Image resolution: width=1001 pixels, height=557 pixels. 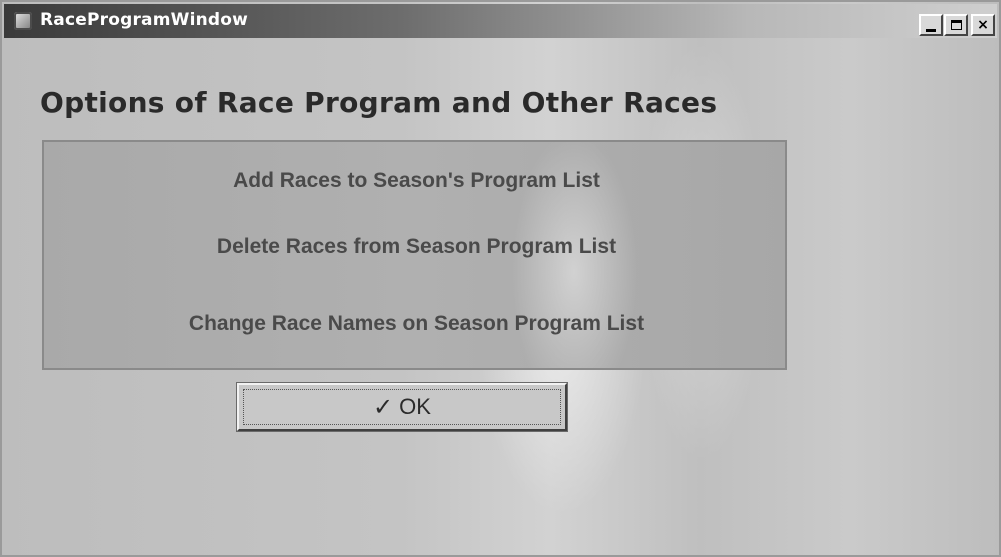 What do you see at coordinates (144, 20) in the screenshot?
I see `window-title: RaceProgramWindow` at bounding box center [144, 20].